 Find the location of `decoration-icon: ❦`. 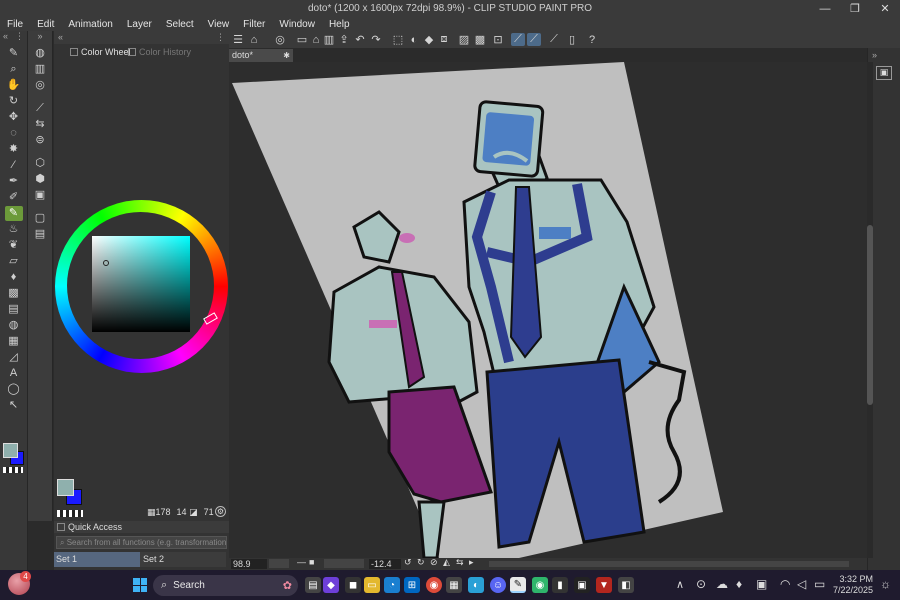

decoration-icon: ❦ is located at coordinates (14, 245).